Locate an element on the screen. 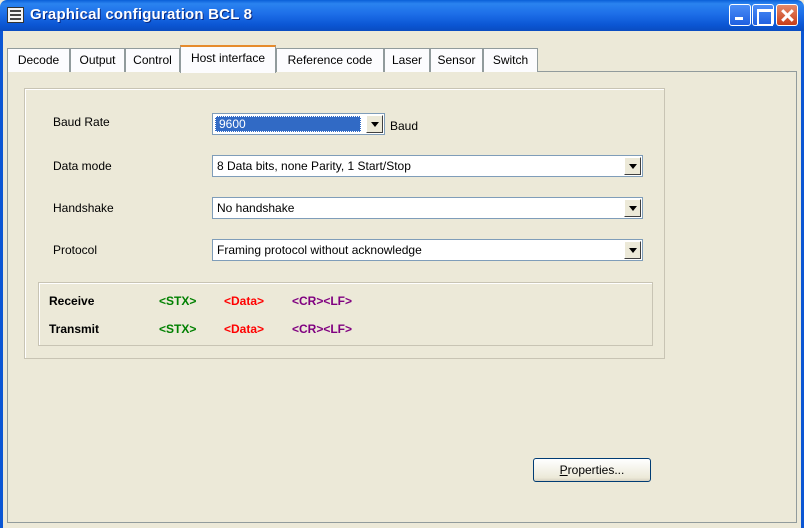  tab-host-interface: Host interface is located at coordinates (228, 59).